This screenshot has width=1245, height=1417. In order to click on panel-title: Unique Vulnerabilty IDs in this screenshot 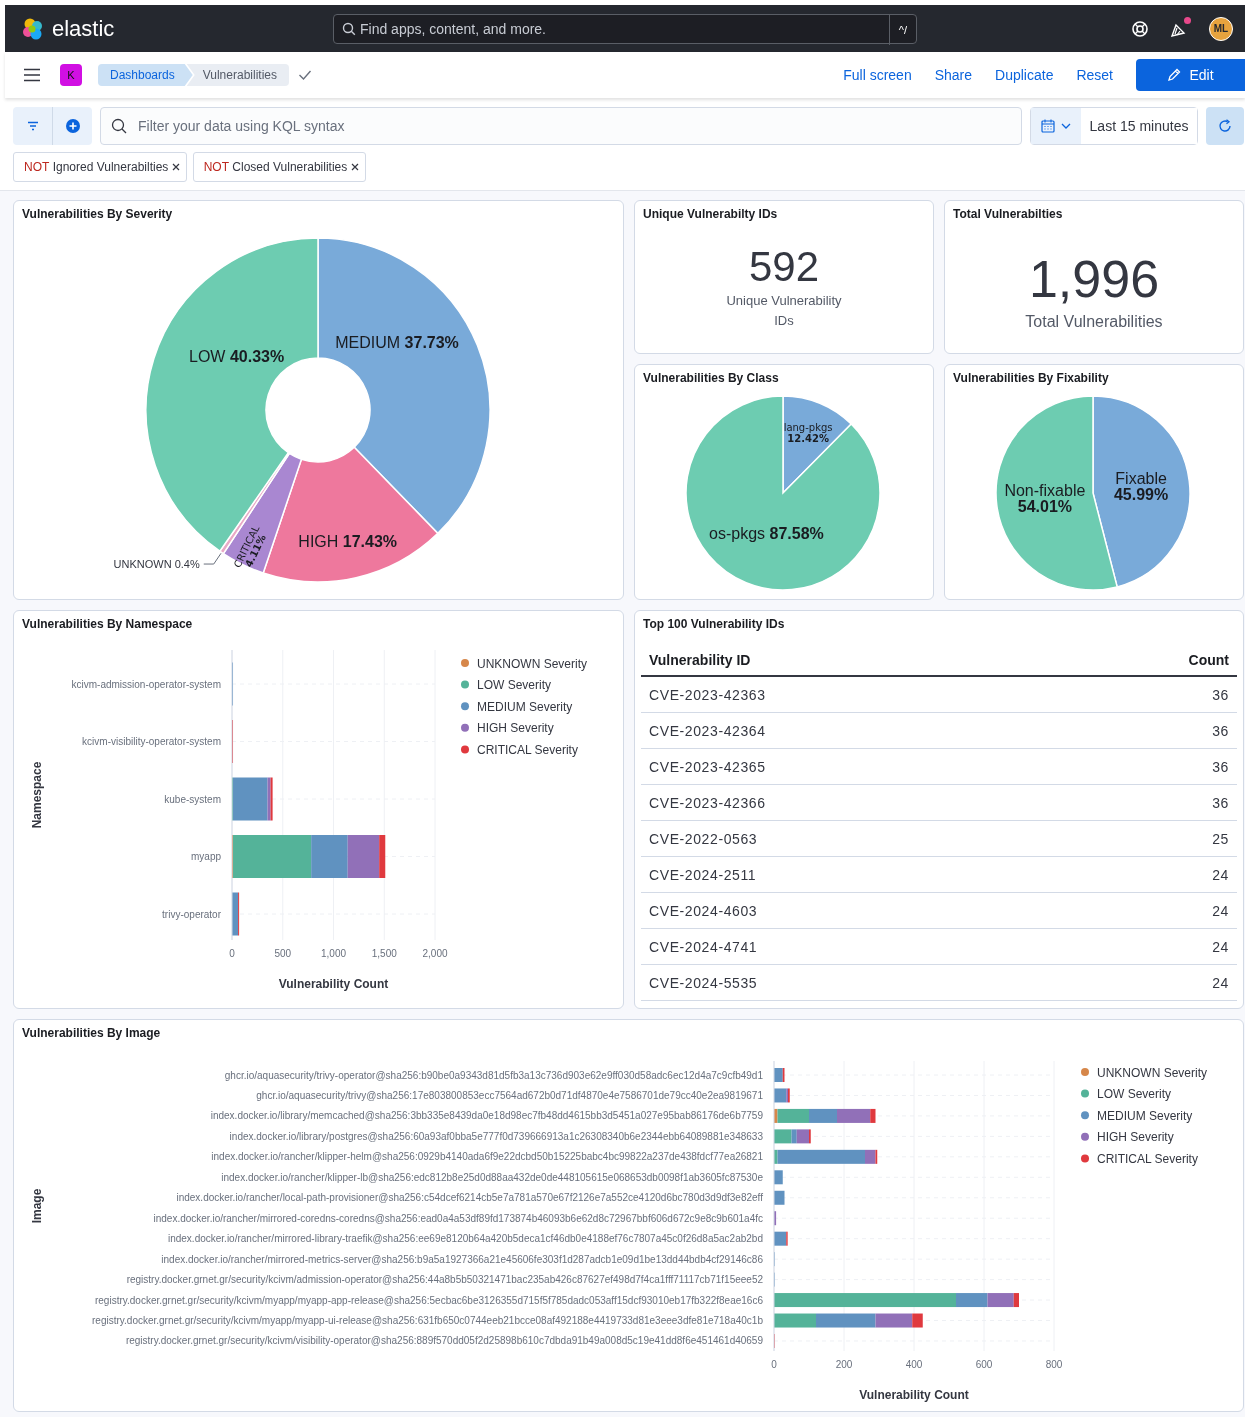, I will do `click(710, 214)`.